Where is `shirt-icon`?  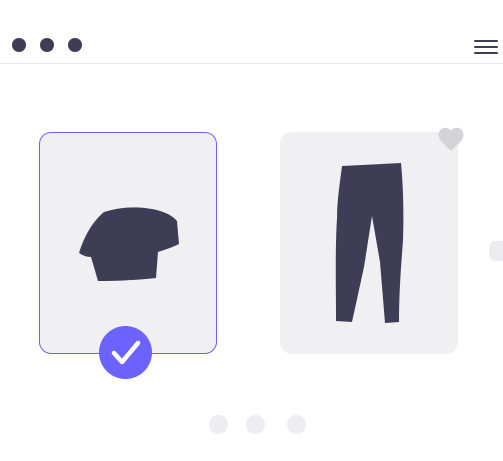
shirt-icon is located at coordinates (129, 244).